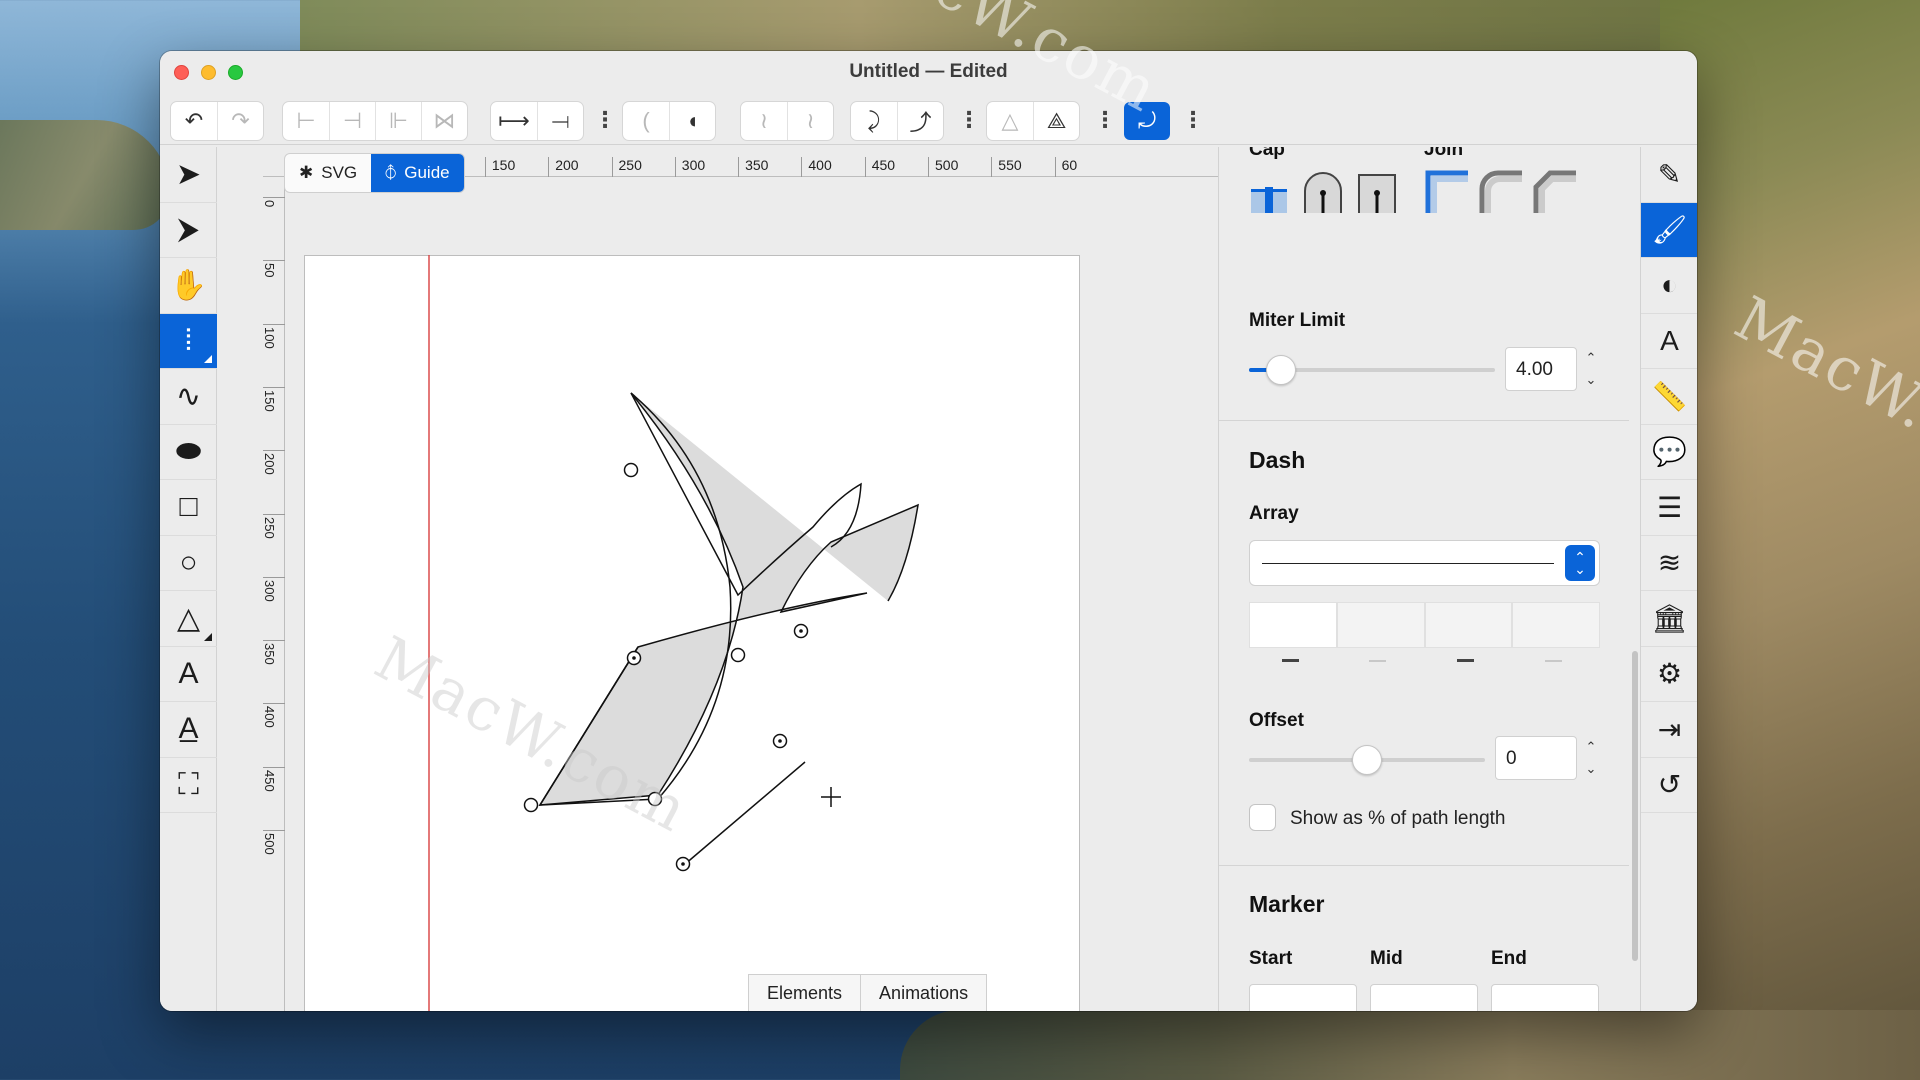 This screenshot has width=1920, height=1080. I want to click on crosshair-cursor-icon, so click(831, 797).